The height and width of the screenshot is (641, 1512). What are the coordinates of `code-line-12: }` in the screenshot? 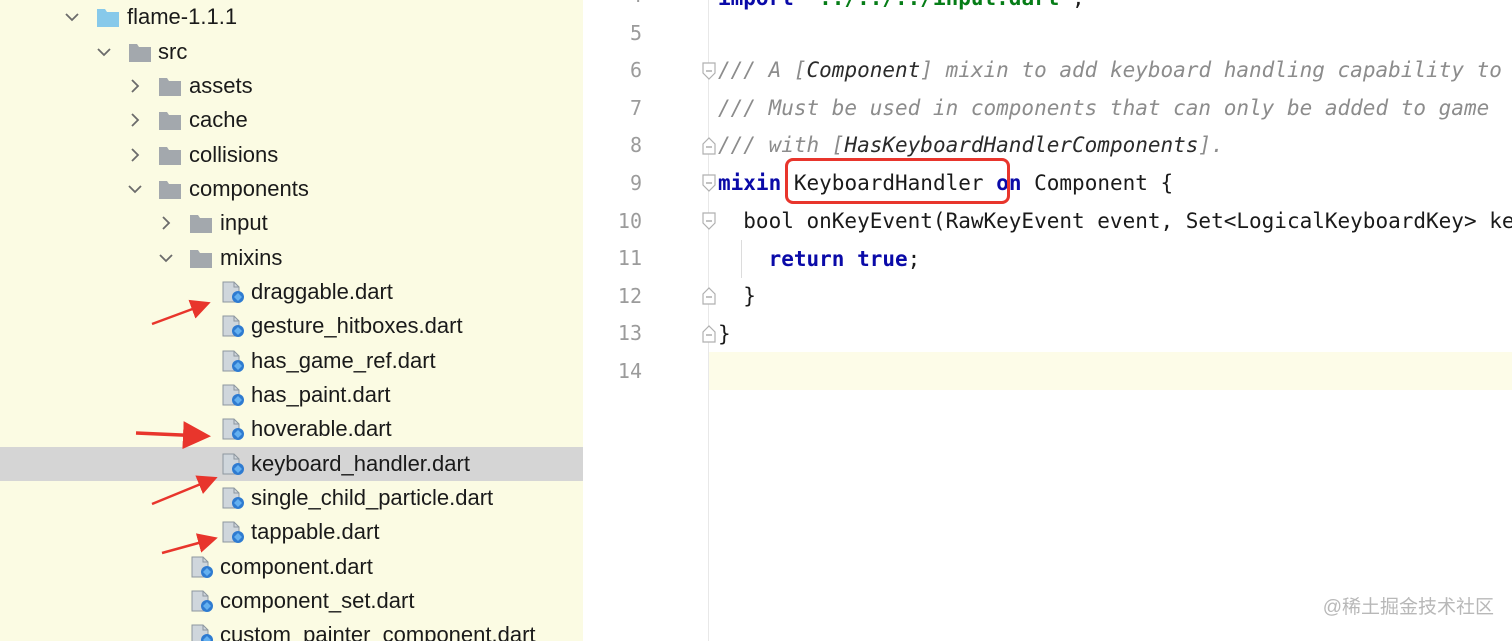 It's located at (737, 296).